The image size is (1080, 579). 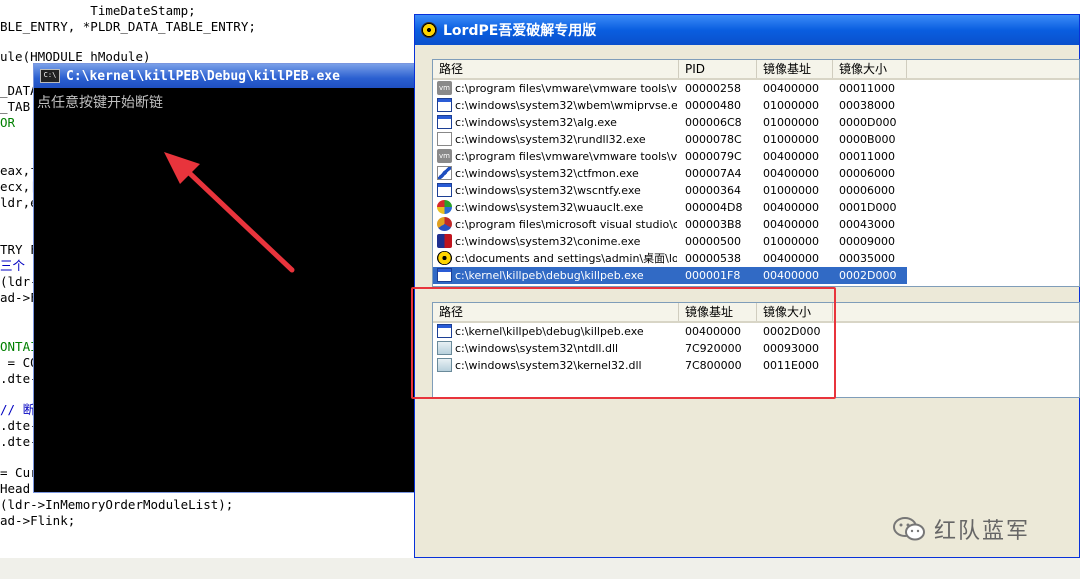 I want to click on code-line: eax,f, so click(x=19, y=170).